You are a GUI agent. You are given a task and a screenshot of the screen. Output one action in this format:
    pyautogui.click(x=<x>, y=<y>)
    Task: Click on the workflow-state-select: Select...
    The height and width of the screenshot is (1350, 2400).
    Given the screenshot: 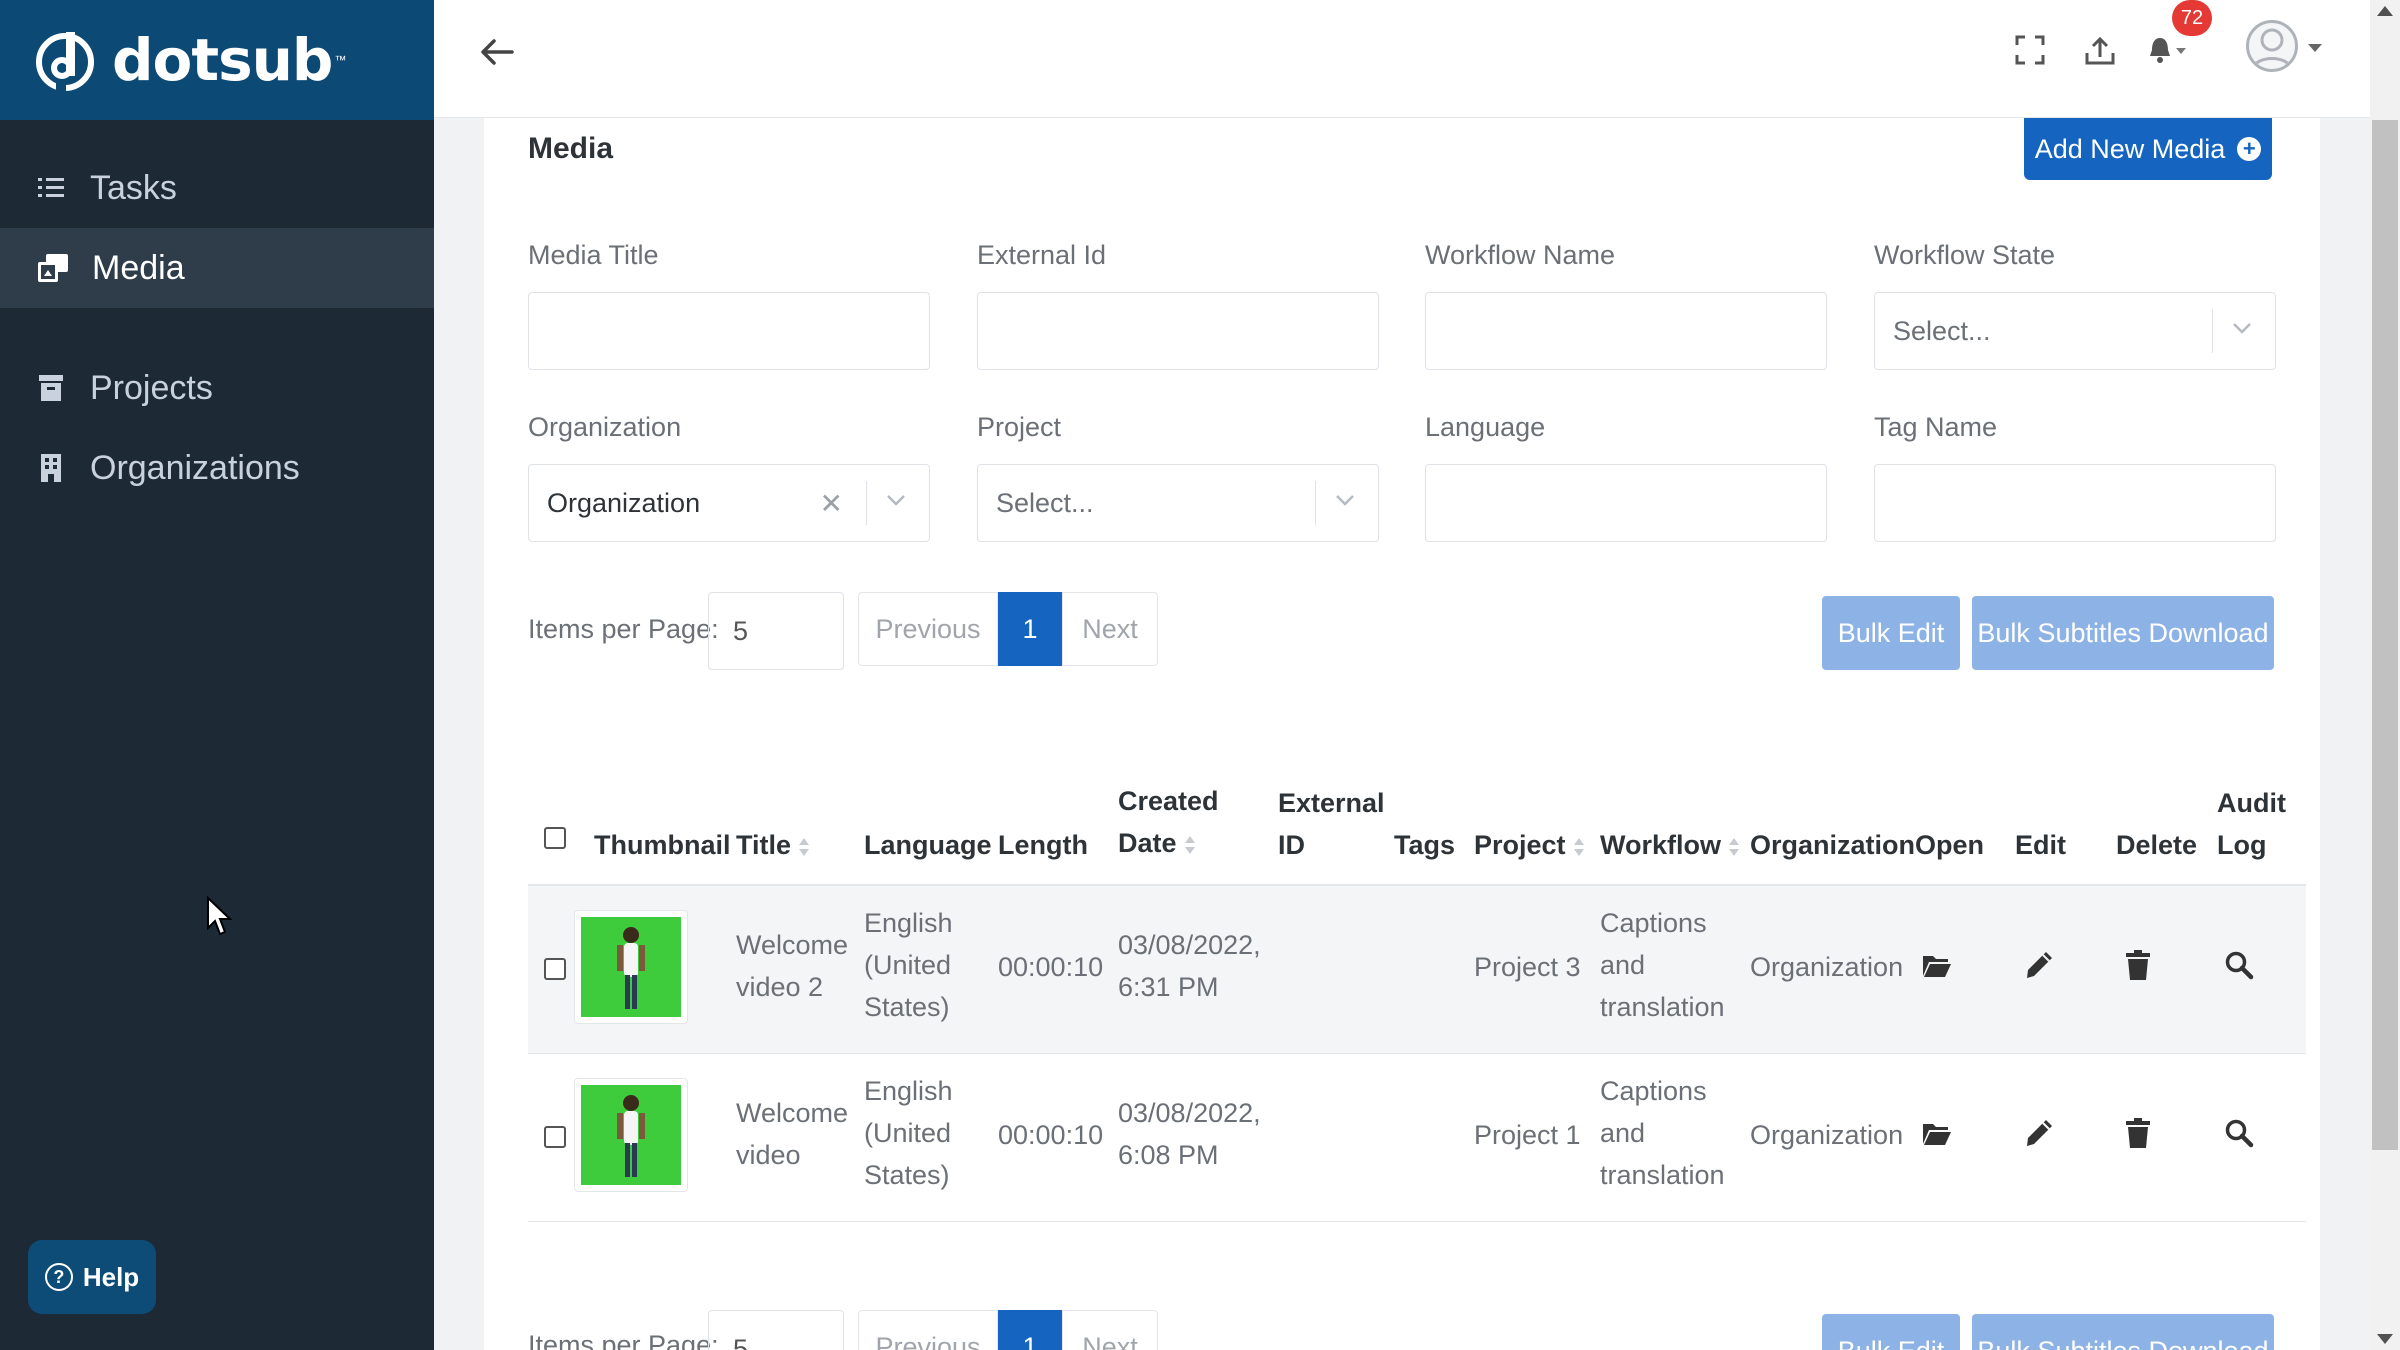 What is the action you would take?
    pyautogui.click(x=2075, y=331)
    